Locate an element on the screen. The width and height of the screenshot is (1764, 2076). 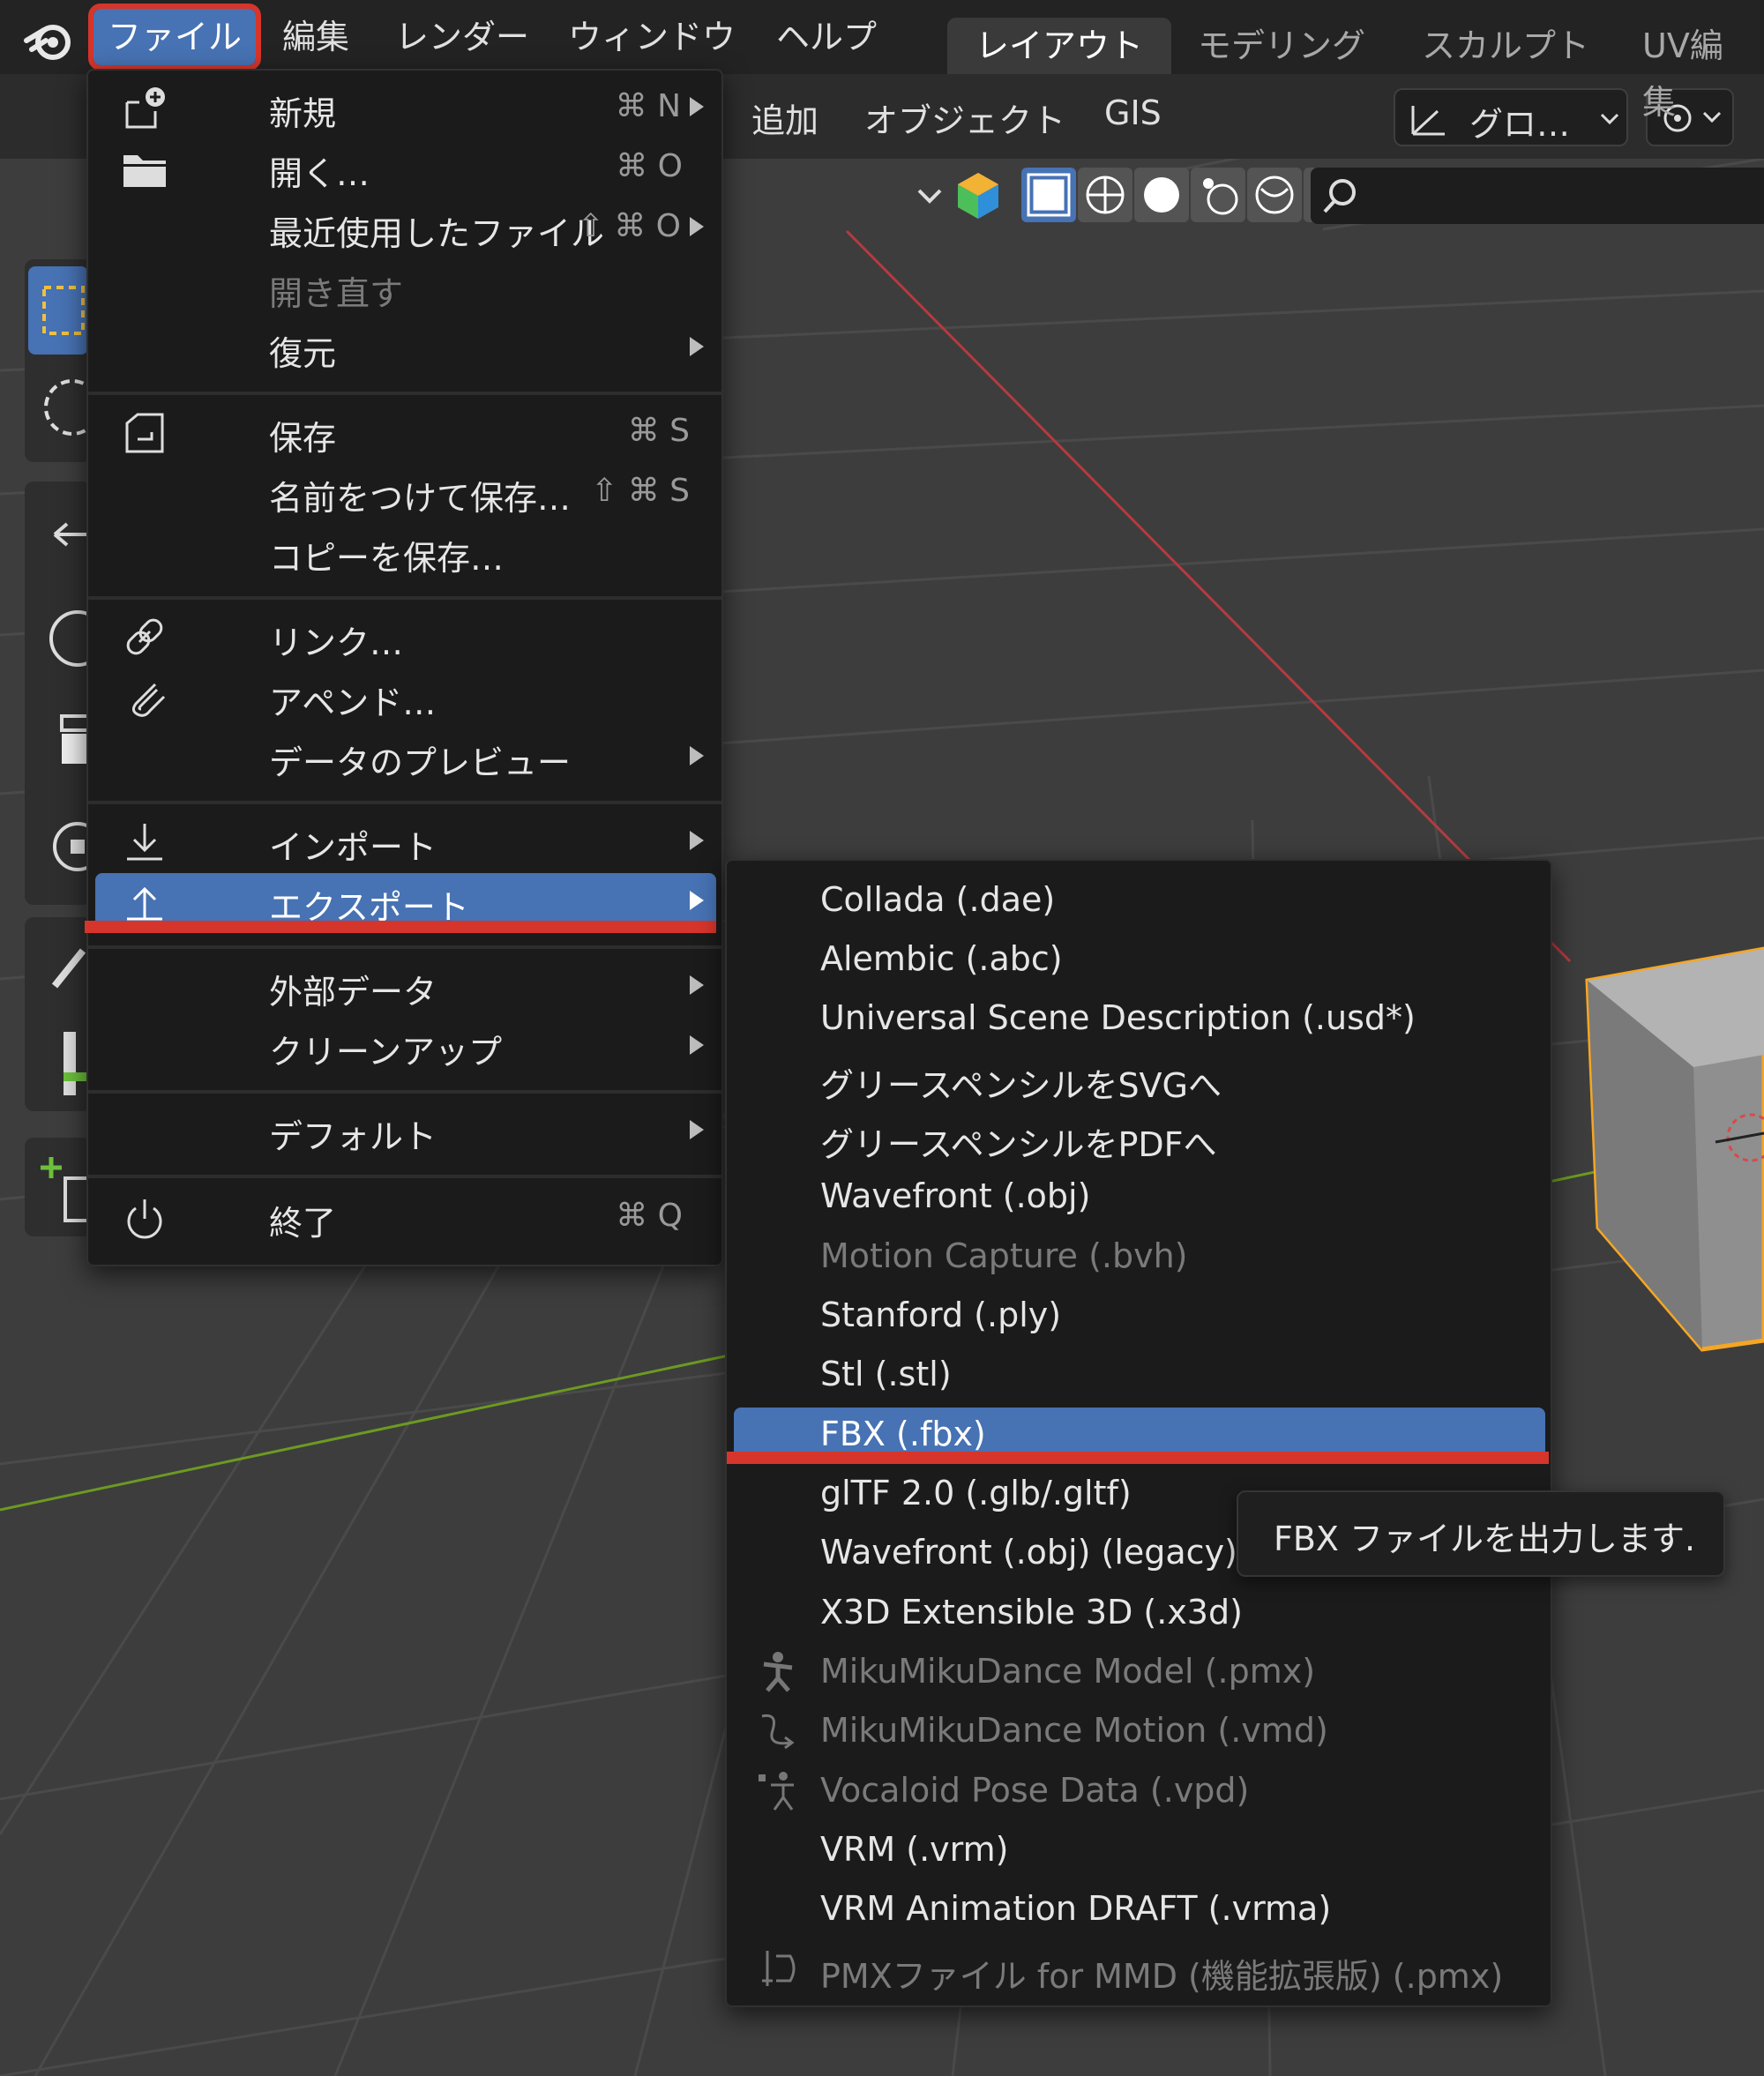
rendered-shading-button is located at coordinates (1274, 195).